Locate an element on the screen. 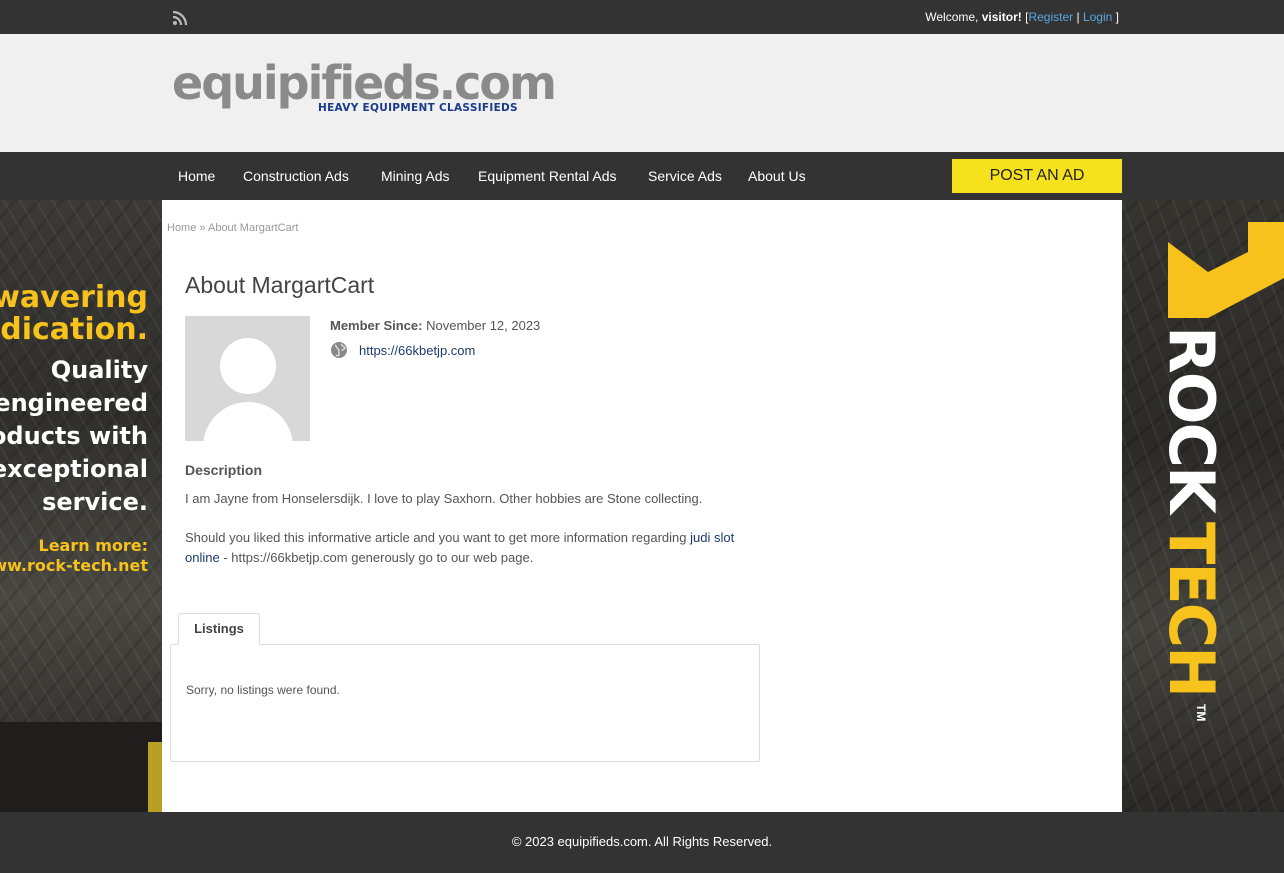 The width and height of the screenshot is (1284, 873). ad-body-line1: Quality is located at coordinates (99, 370).